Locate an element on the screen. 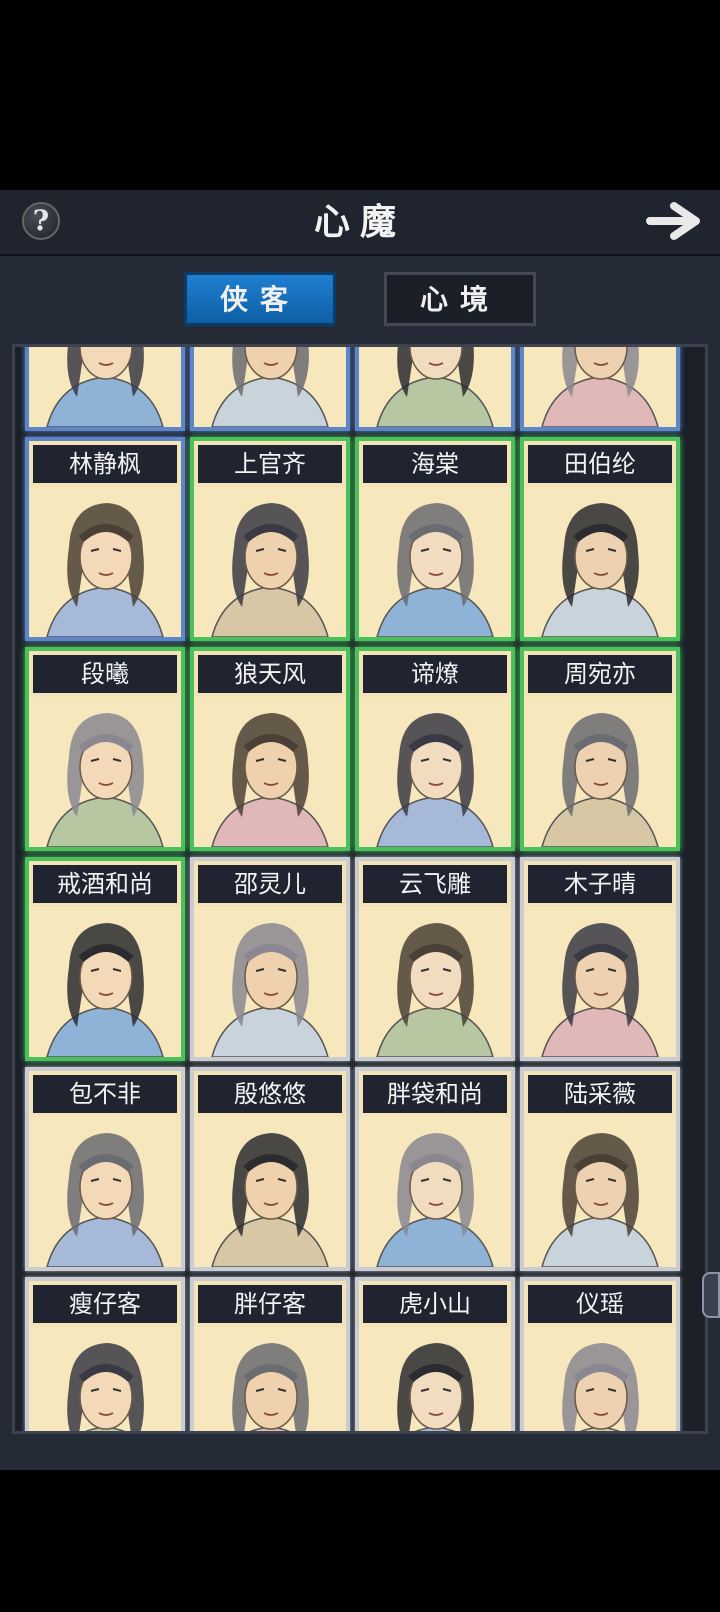 The height and width of the screenshot is (1612, 720). character-card: 段曦 is located at coordinates (105, 749).